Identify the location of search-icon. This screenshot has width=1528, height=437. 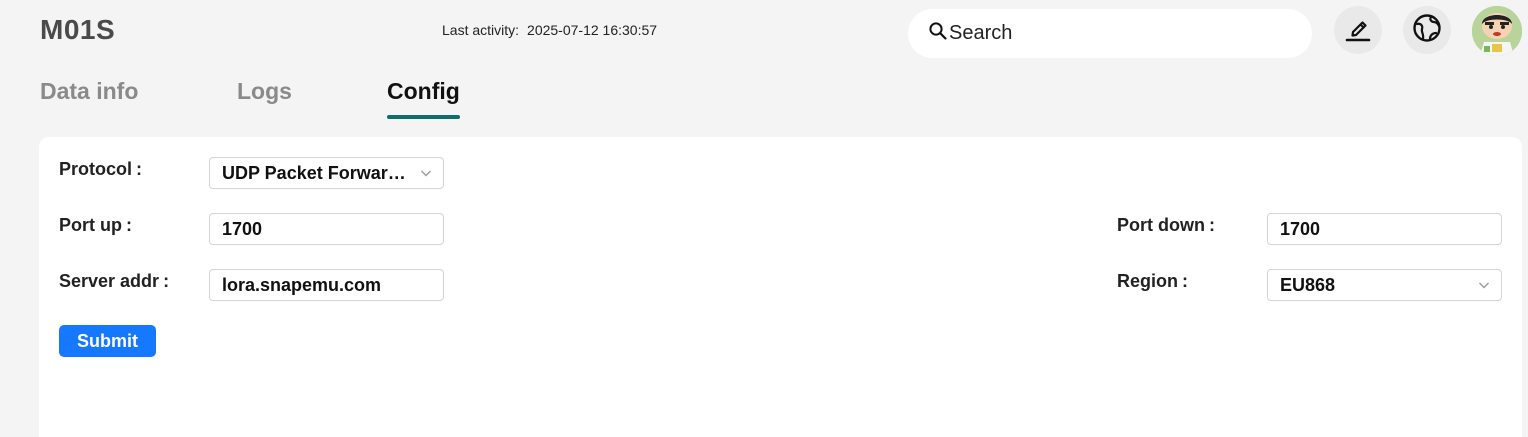
(938, 33).